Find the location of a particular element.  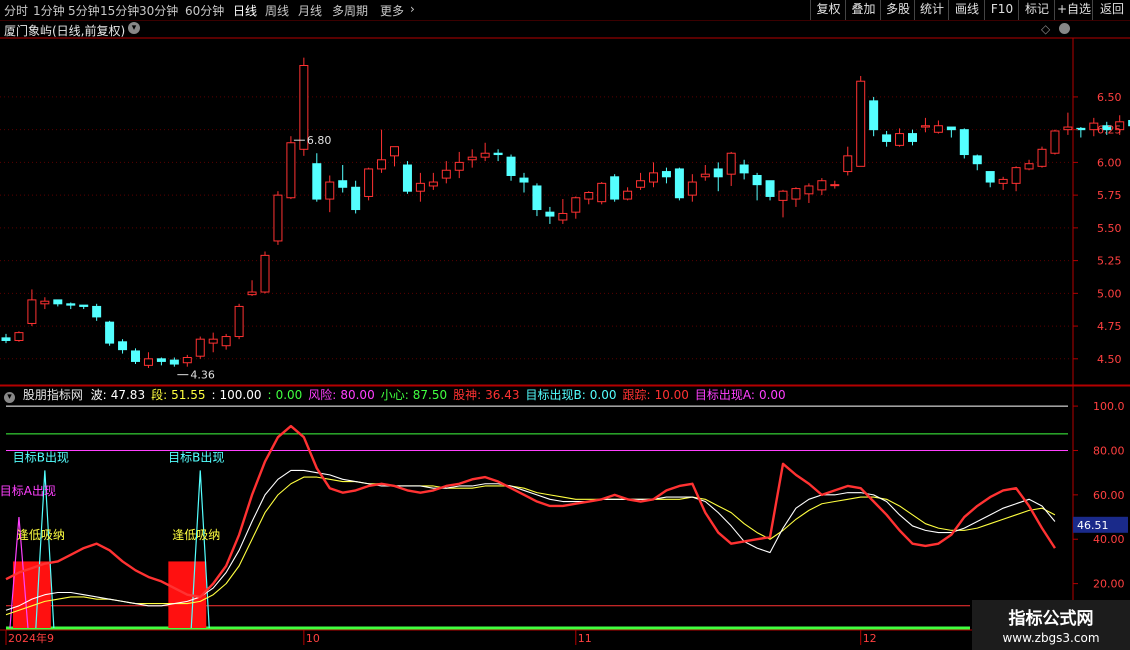

period-6: 日线 is located at coordinates (245, 10).